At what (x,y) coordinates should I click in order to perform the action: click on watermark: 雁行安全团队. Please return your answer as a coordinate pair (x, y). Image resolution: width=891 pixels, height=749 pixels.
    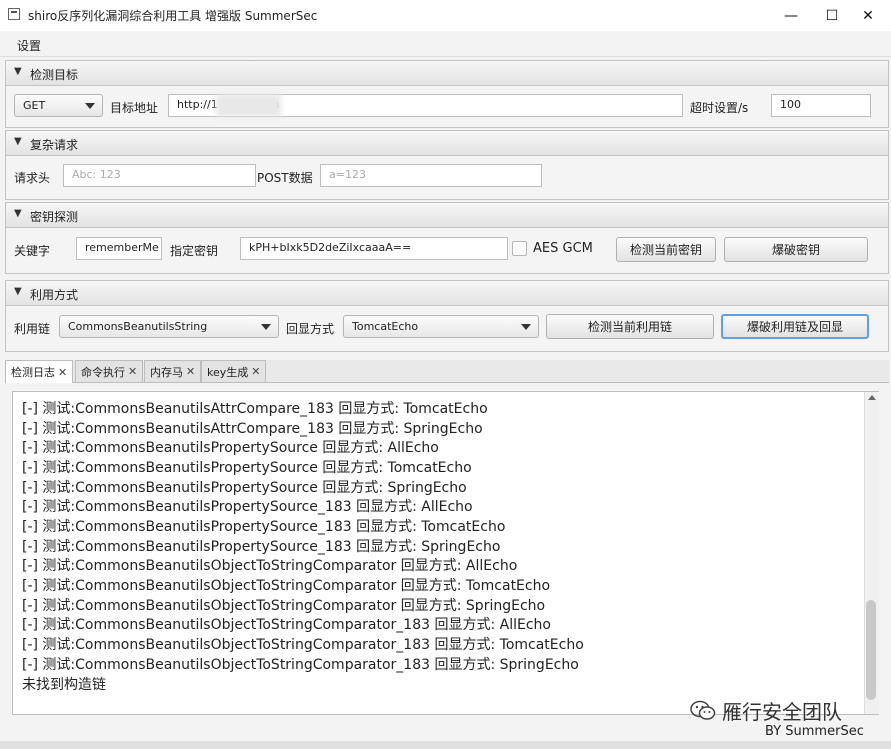
    Looking at the image, I should click on (766, 710).